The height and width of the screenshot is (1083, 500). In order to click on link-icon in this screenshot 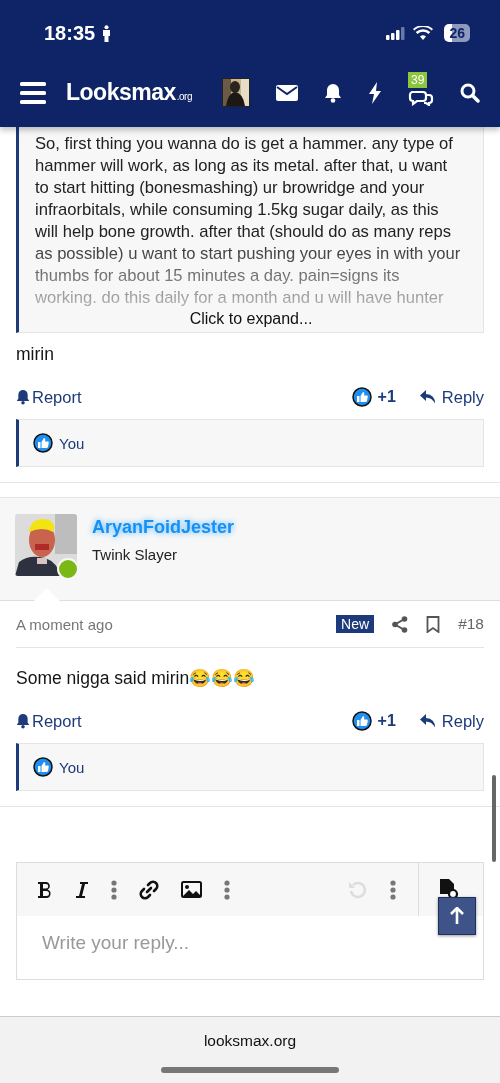, I will do `click(149, 889)`.